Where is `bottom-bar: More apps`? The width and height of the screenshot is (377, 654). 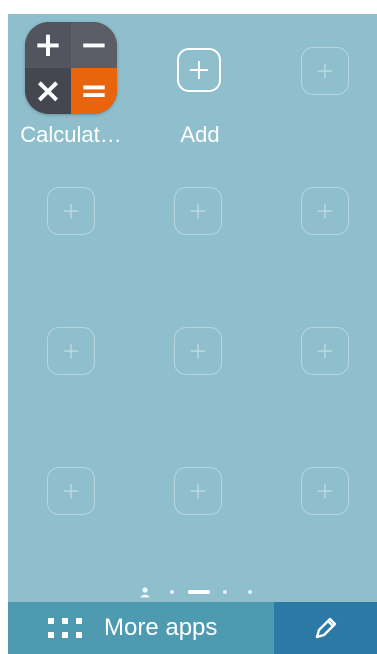 bottom-bar: More apps is located at coordinates (192, 628).